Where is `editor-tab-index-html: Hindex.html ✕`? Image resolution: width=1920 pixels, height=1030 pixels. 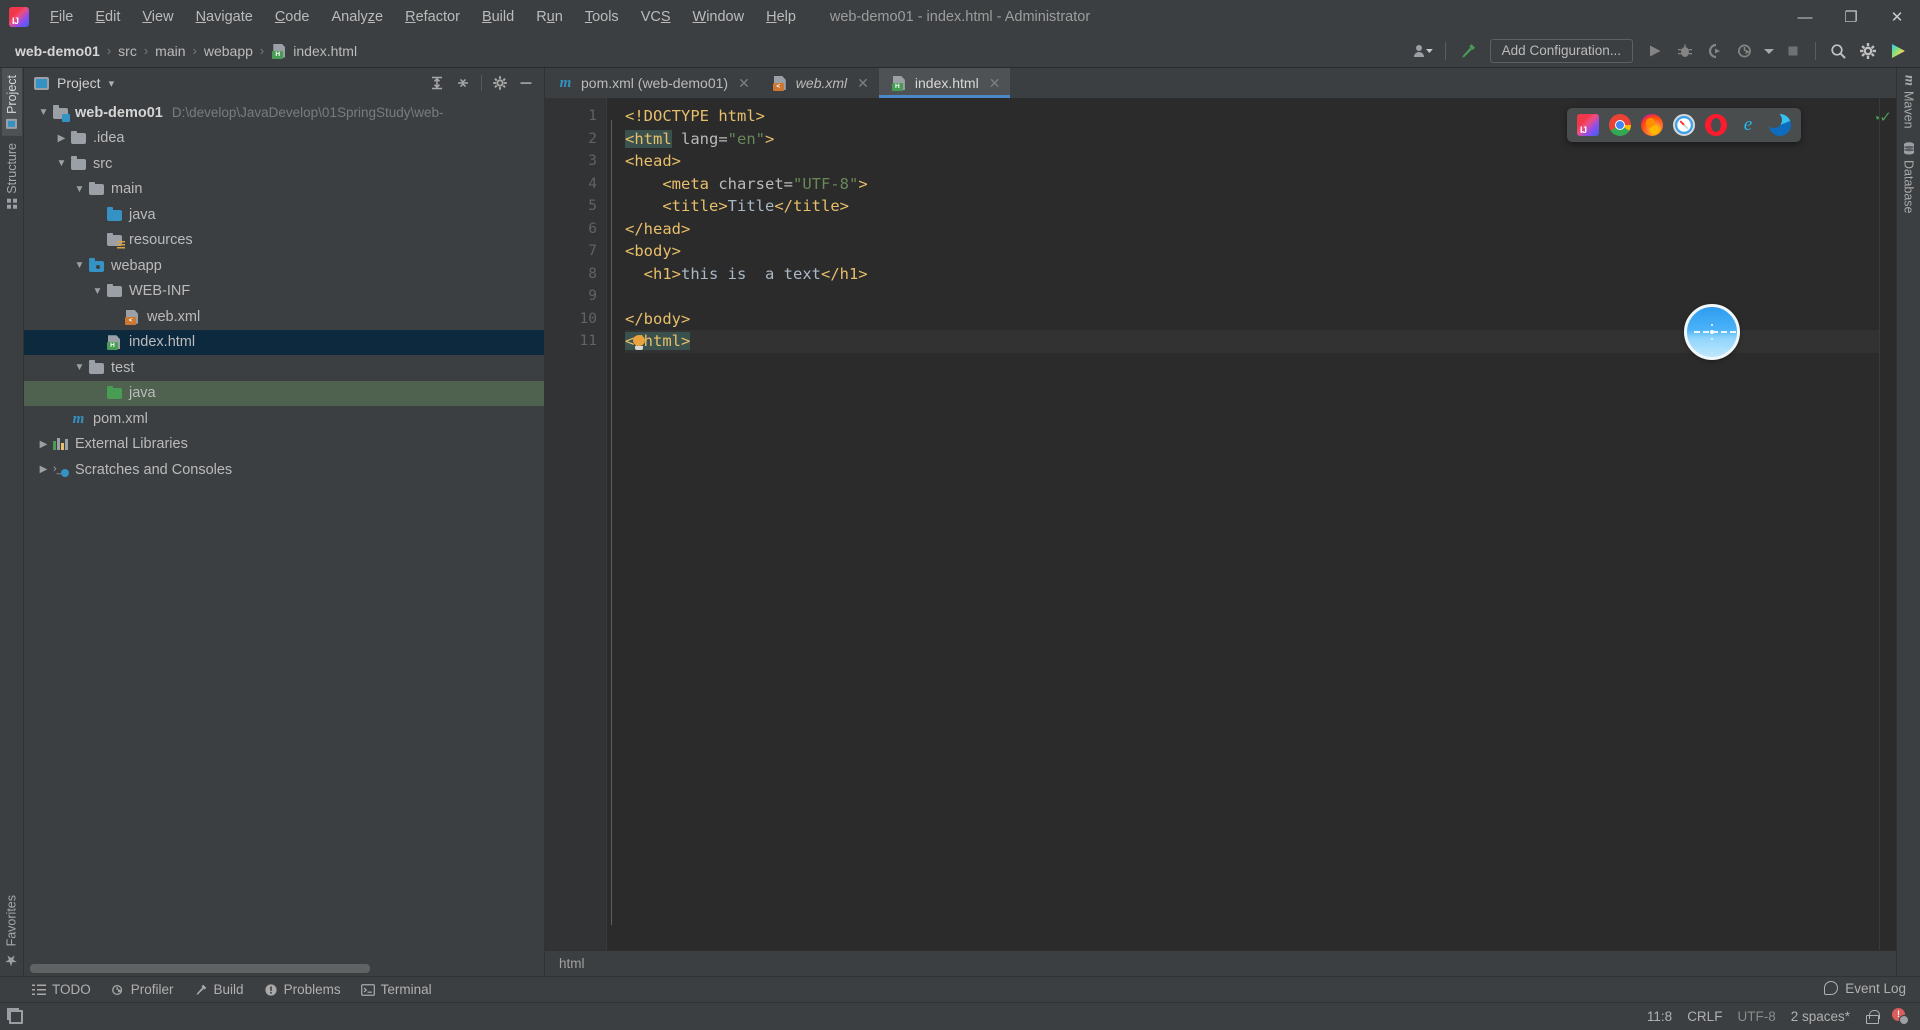 editor-tab-index-html: Hindex.html ✕ is located at coordinates (944, 83).